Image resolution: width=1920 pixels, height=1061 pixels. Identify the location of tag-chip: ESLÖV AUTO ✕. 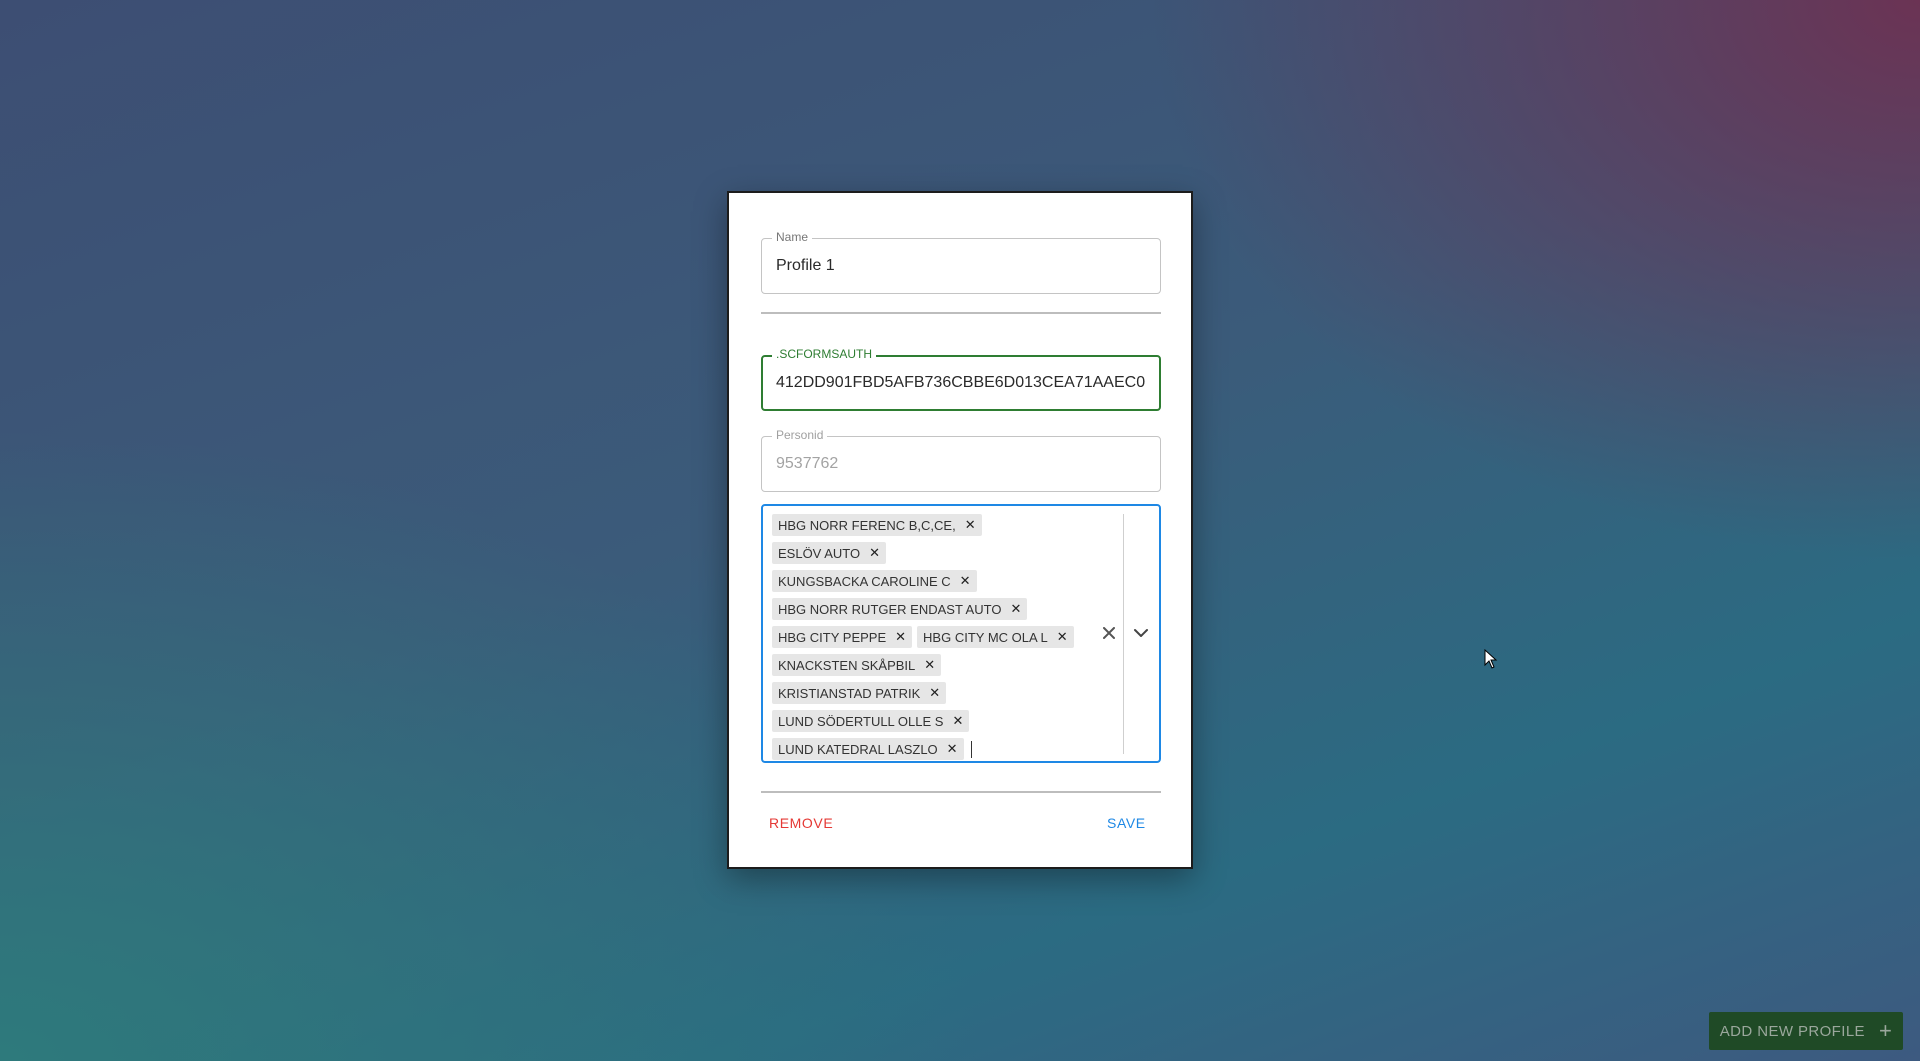
(829, 553).